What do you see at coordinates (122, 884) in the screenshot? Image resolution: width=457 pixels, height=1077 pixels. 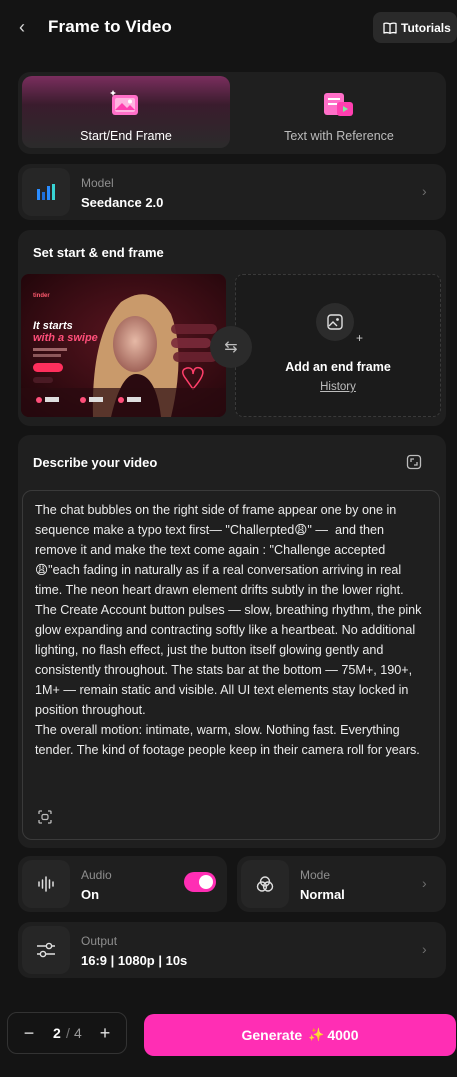 I see `audio-setting: Audio On` at bounding box center [122, 884].